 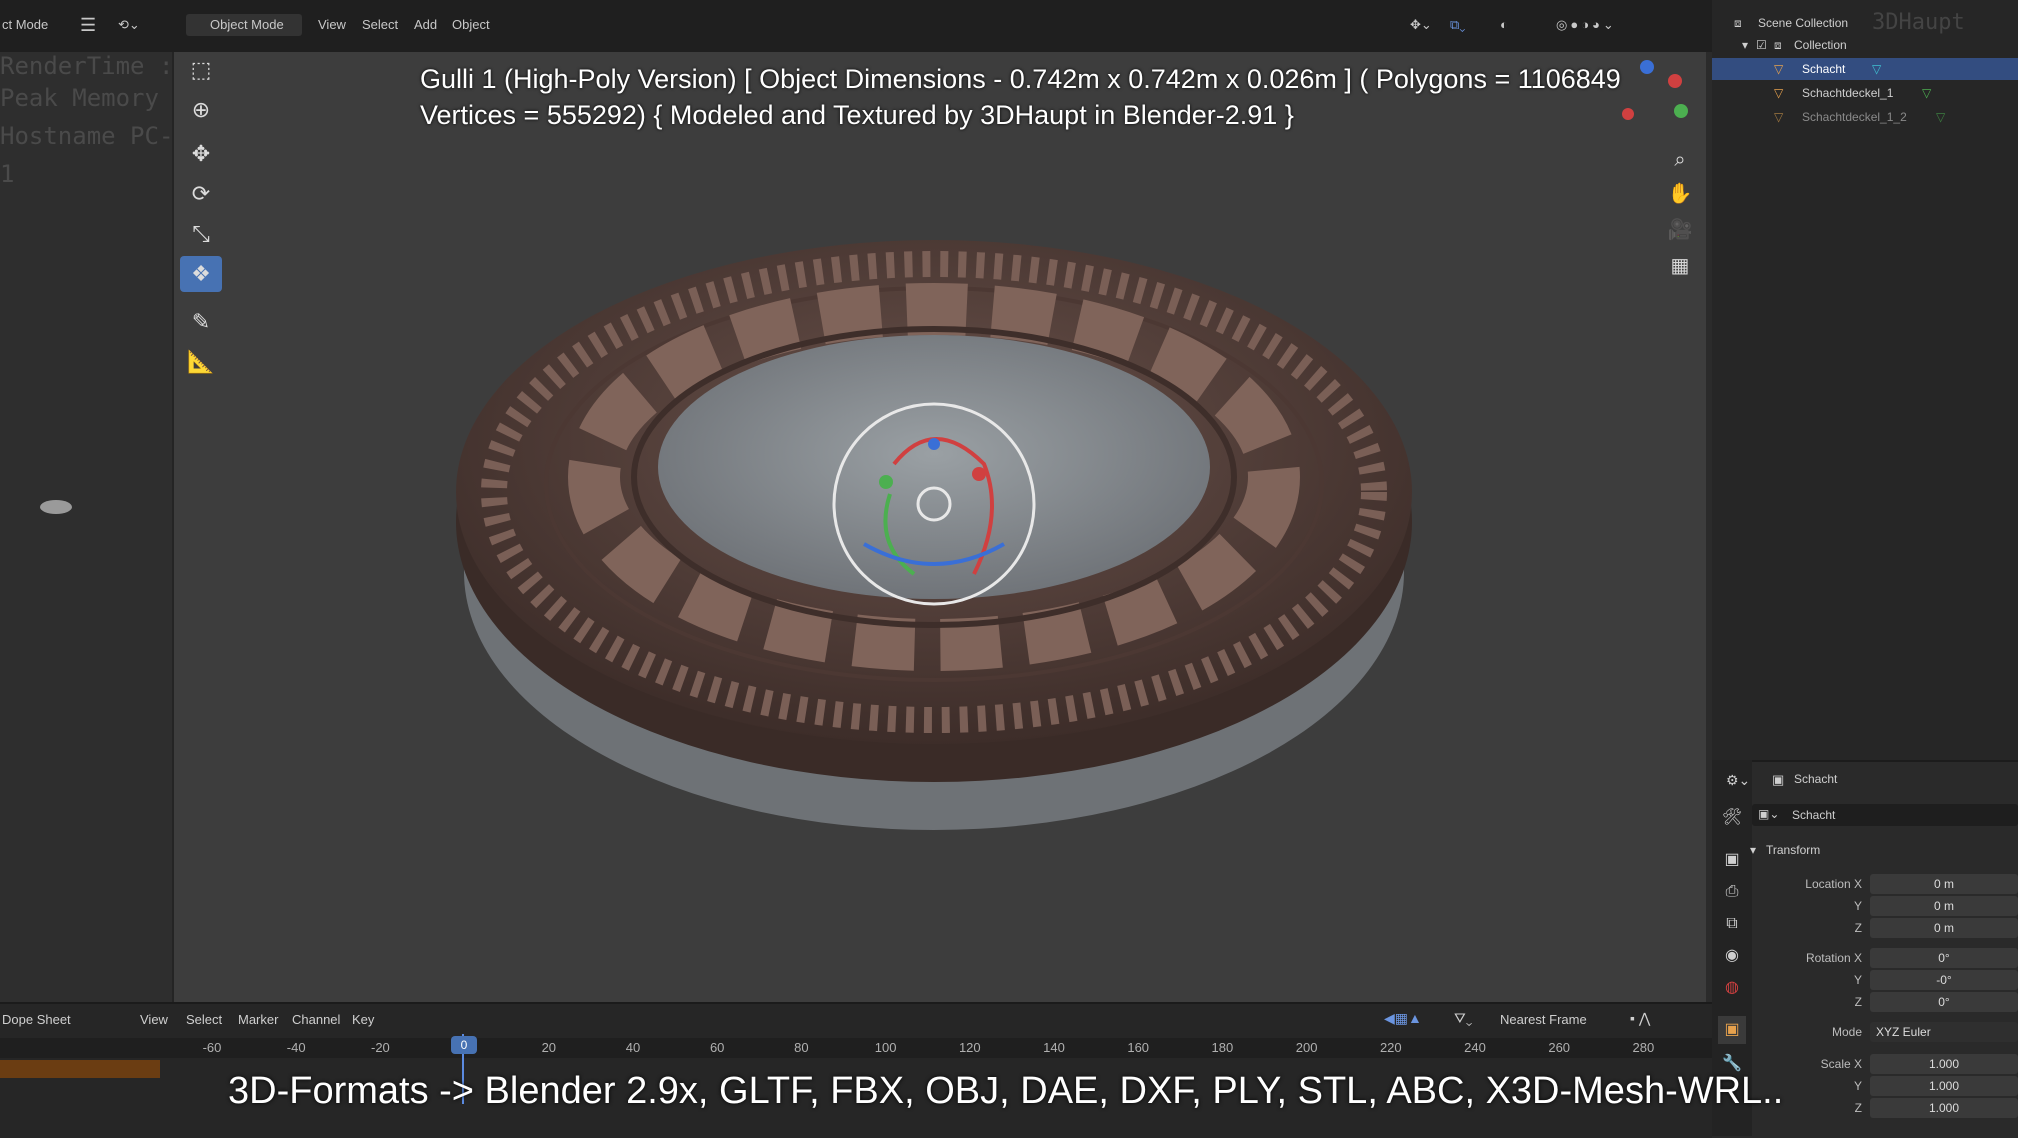 I want to click on info-line-text: 1, so click(x=7, y=174).